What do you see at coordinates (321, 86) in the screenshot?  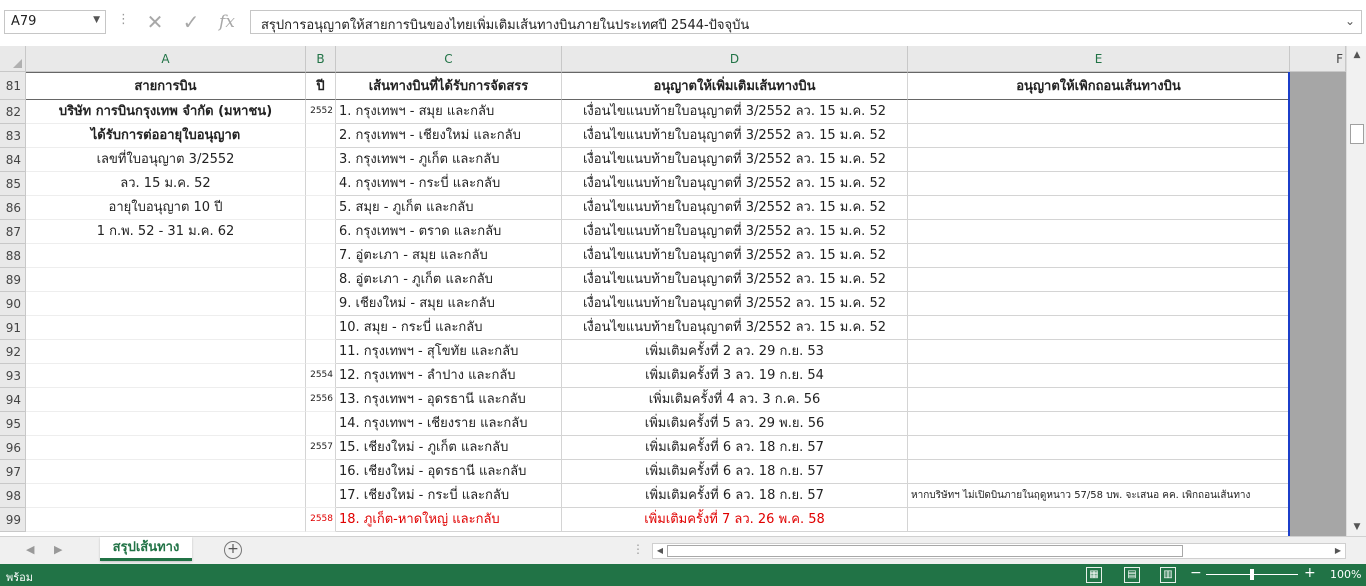 I see `header-year: ปี` at bounding box center [321, 86].